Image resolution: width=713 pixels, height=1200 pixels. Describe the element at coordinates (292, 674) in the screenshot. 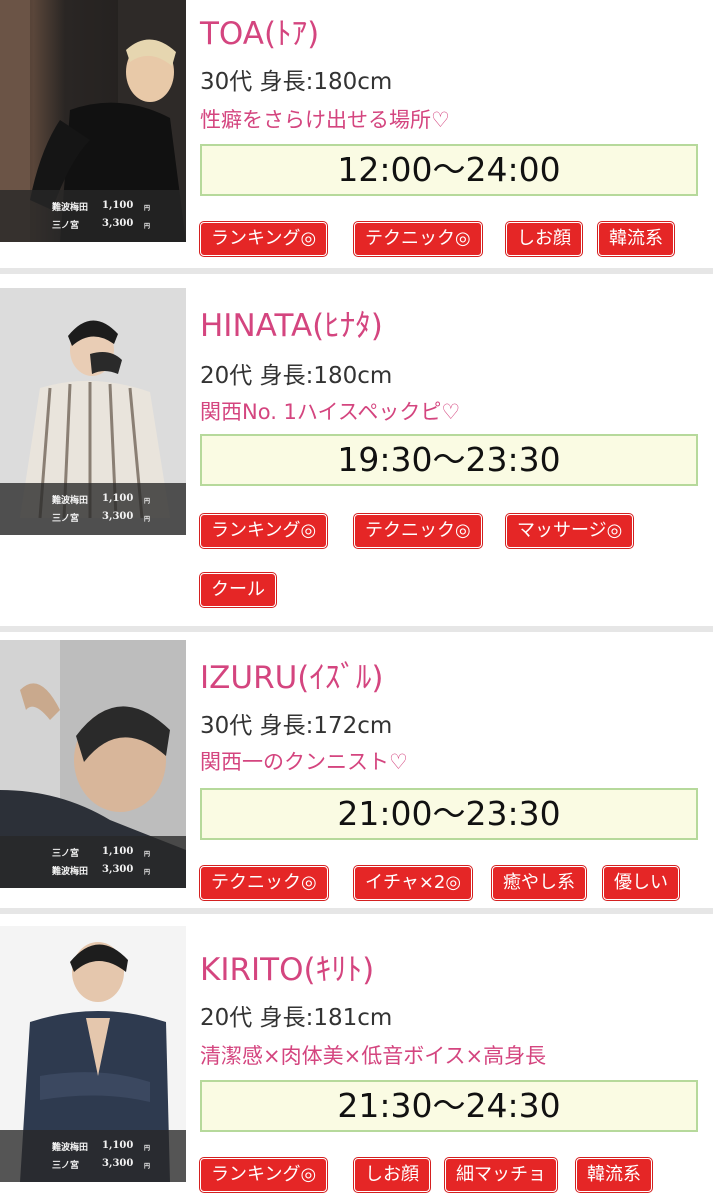

I see `staff-name: IZURU(ｲｽﾞﾙ)` at that location.